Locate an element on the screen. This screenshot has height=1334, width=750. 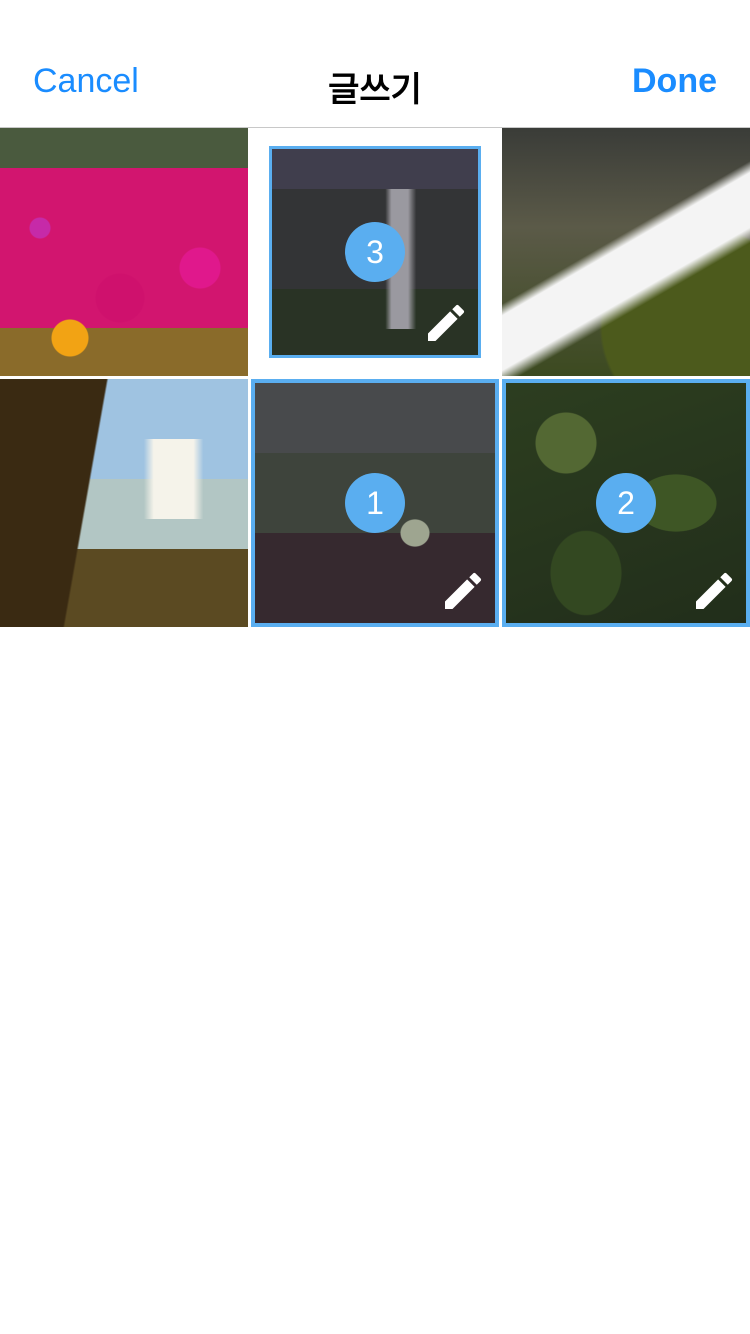
photo-cell-waterfall-cliff: 3 is located at coordinates (375, 252).